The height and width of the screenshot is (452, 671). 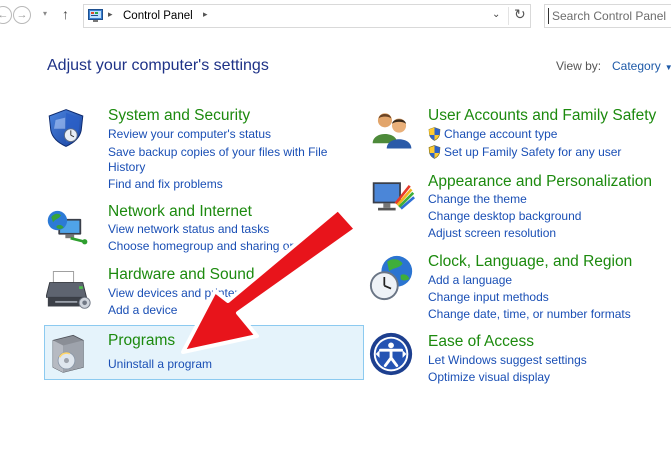 What do you see at coordinates (667, 67) in the screenshot?
I see `dropdown-arrow-icon: ▼` at bounding box center [667, 67].